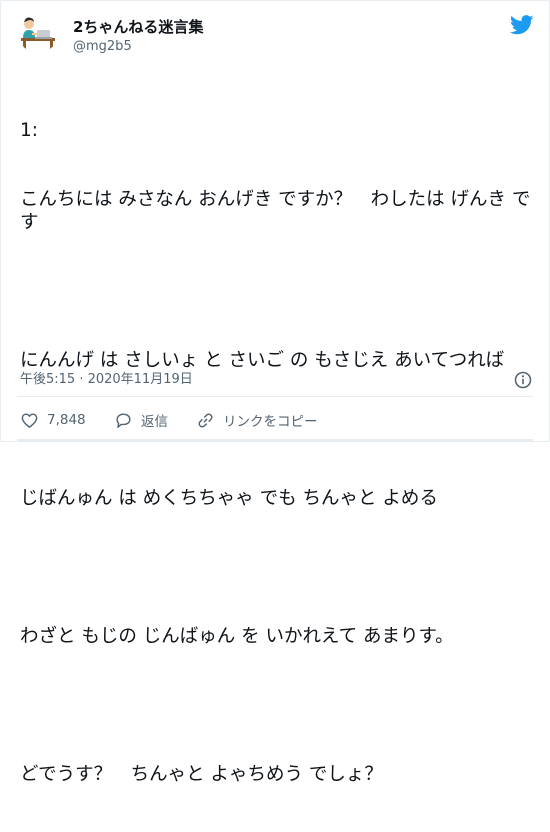  What do you see at coordinates (270, 422) in the screenshot?
I see `copy-link-label: リンクをコピー` at bounding box center [270, 422].